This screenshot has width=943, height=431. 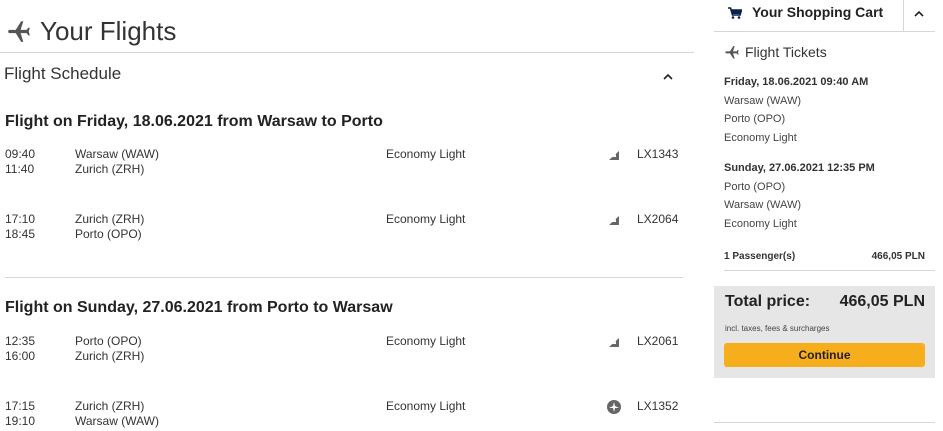 What do you see at coordinates (786, 52) in the screenshot?
I see `flight-tickets-label: Flight Tickets` at bounding box center [786, 52].